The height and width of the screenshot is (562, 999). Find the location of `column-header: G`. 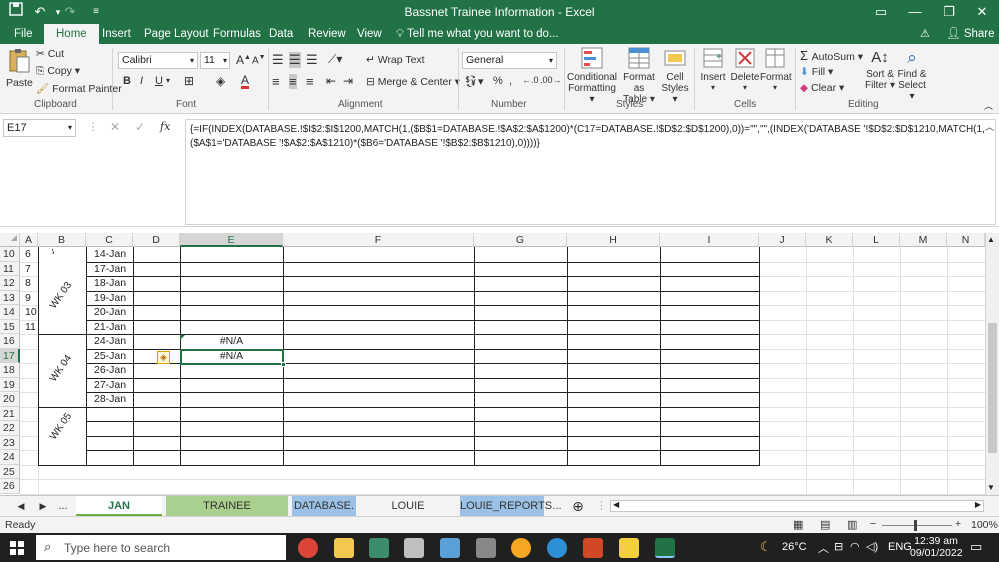

column-header: G is located at coordinates (520, 240).